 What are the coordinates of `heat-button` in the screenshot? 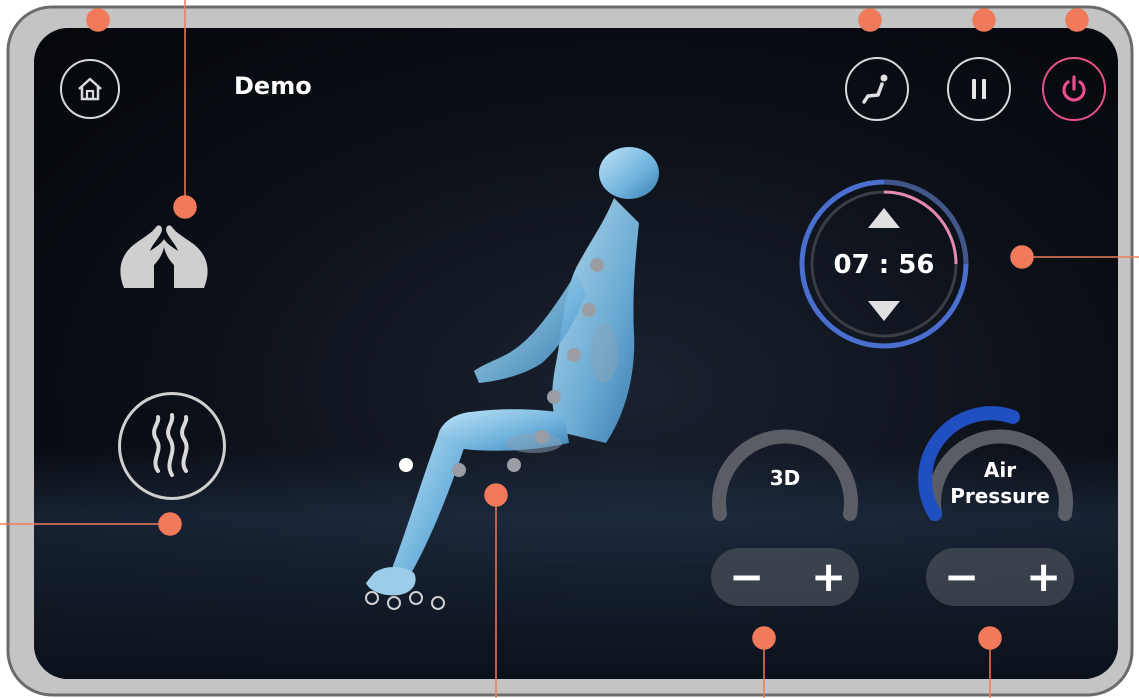 It's located at (172, 446).